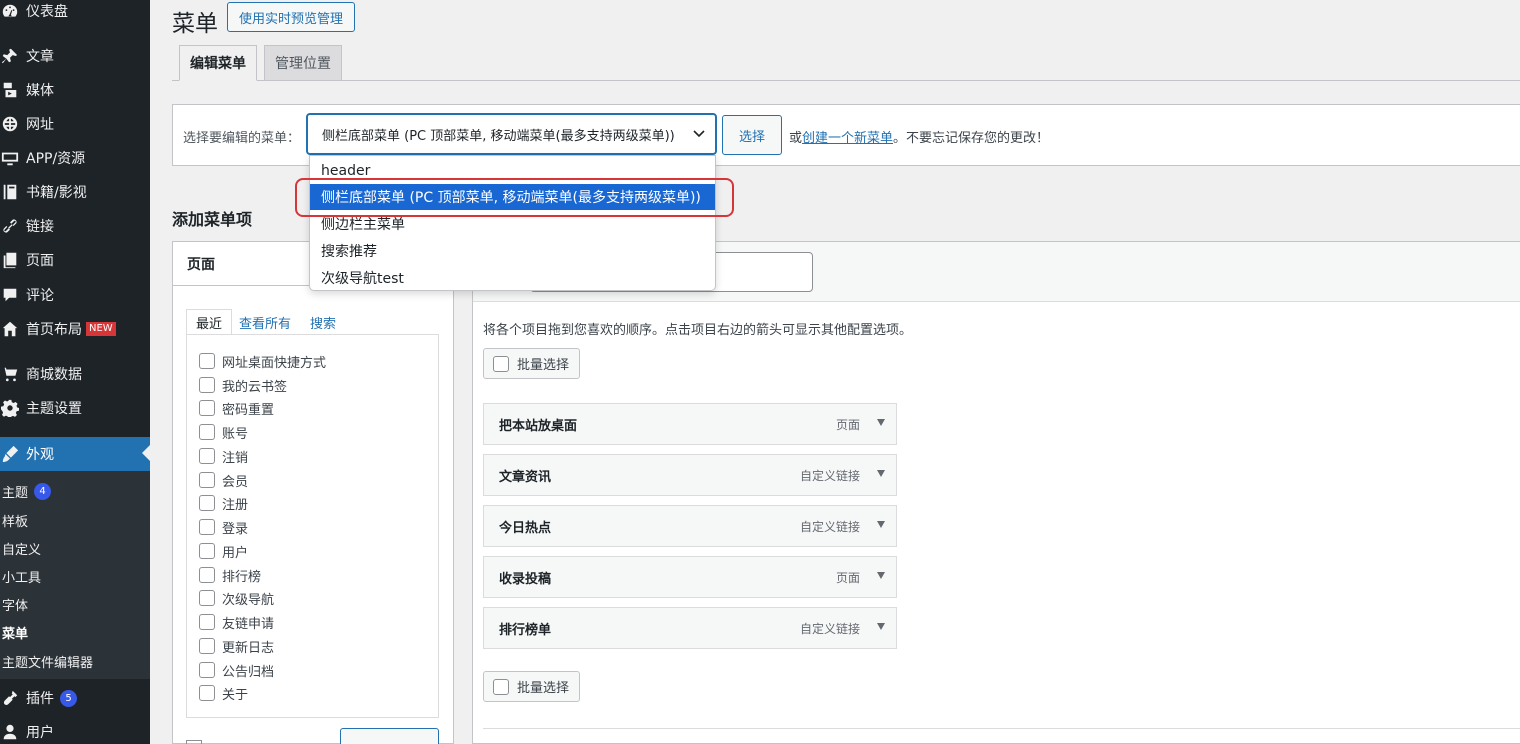 This screenshot has width=1520, height=744. What do you see at coordinates (223, 551) in the screenshot?
I see `page-checkbox-row: 用户` at bounding box center [223, 551].